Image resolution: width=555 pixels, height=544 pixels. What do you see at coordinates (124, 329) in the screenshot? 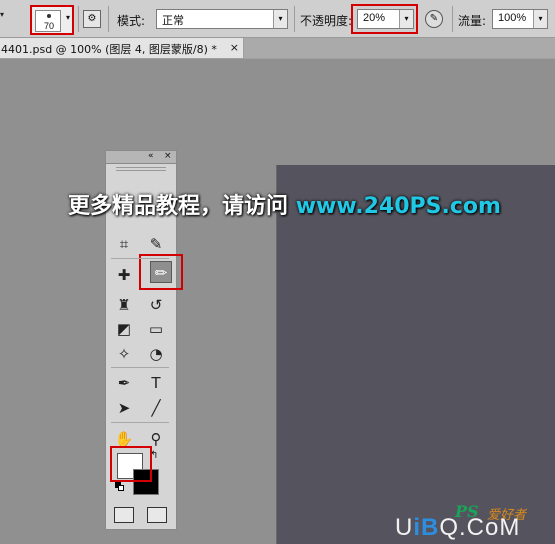
I see `eraser-tool-icon: ◩` at bounding box center [124, 329].